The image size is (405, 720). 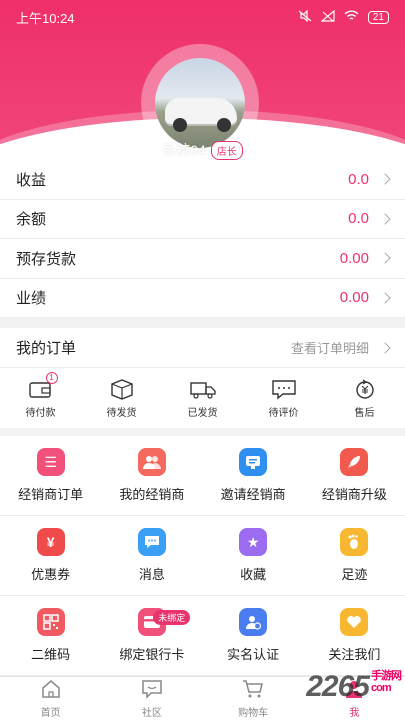 What do you see at coordinates (354, 462) in the screenshot?
I see `rocket-icon` at bounding box center [354, 462].